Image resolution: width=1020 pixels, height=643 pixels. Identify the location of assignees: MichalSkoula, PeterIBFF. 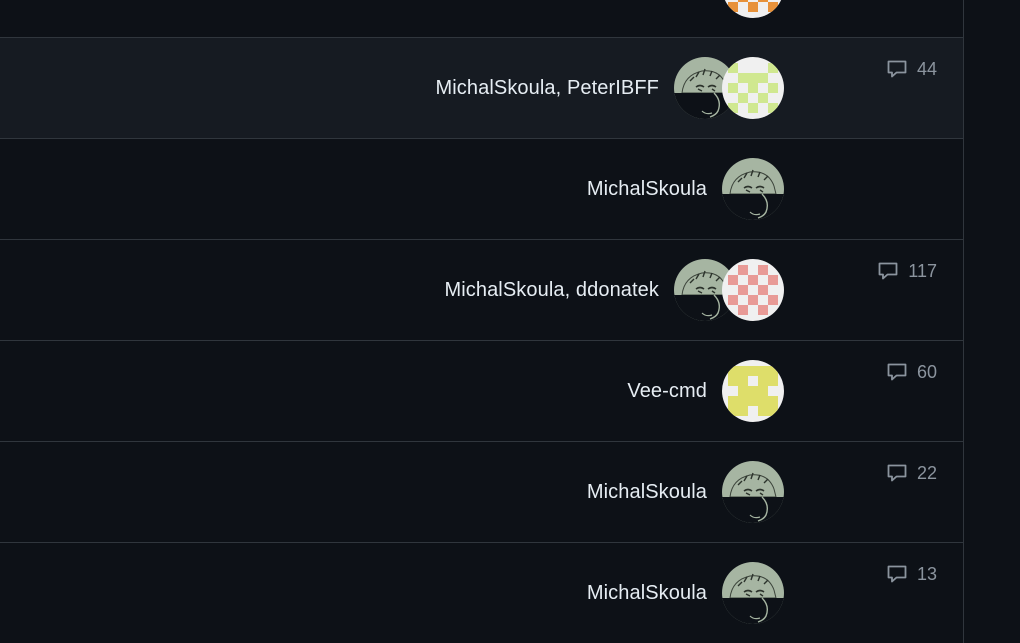
(610, 88).